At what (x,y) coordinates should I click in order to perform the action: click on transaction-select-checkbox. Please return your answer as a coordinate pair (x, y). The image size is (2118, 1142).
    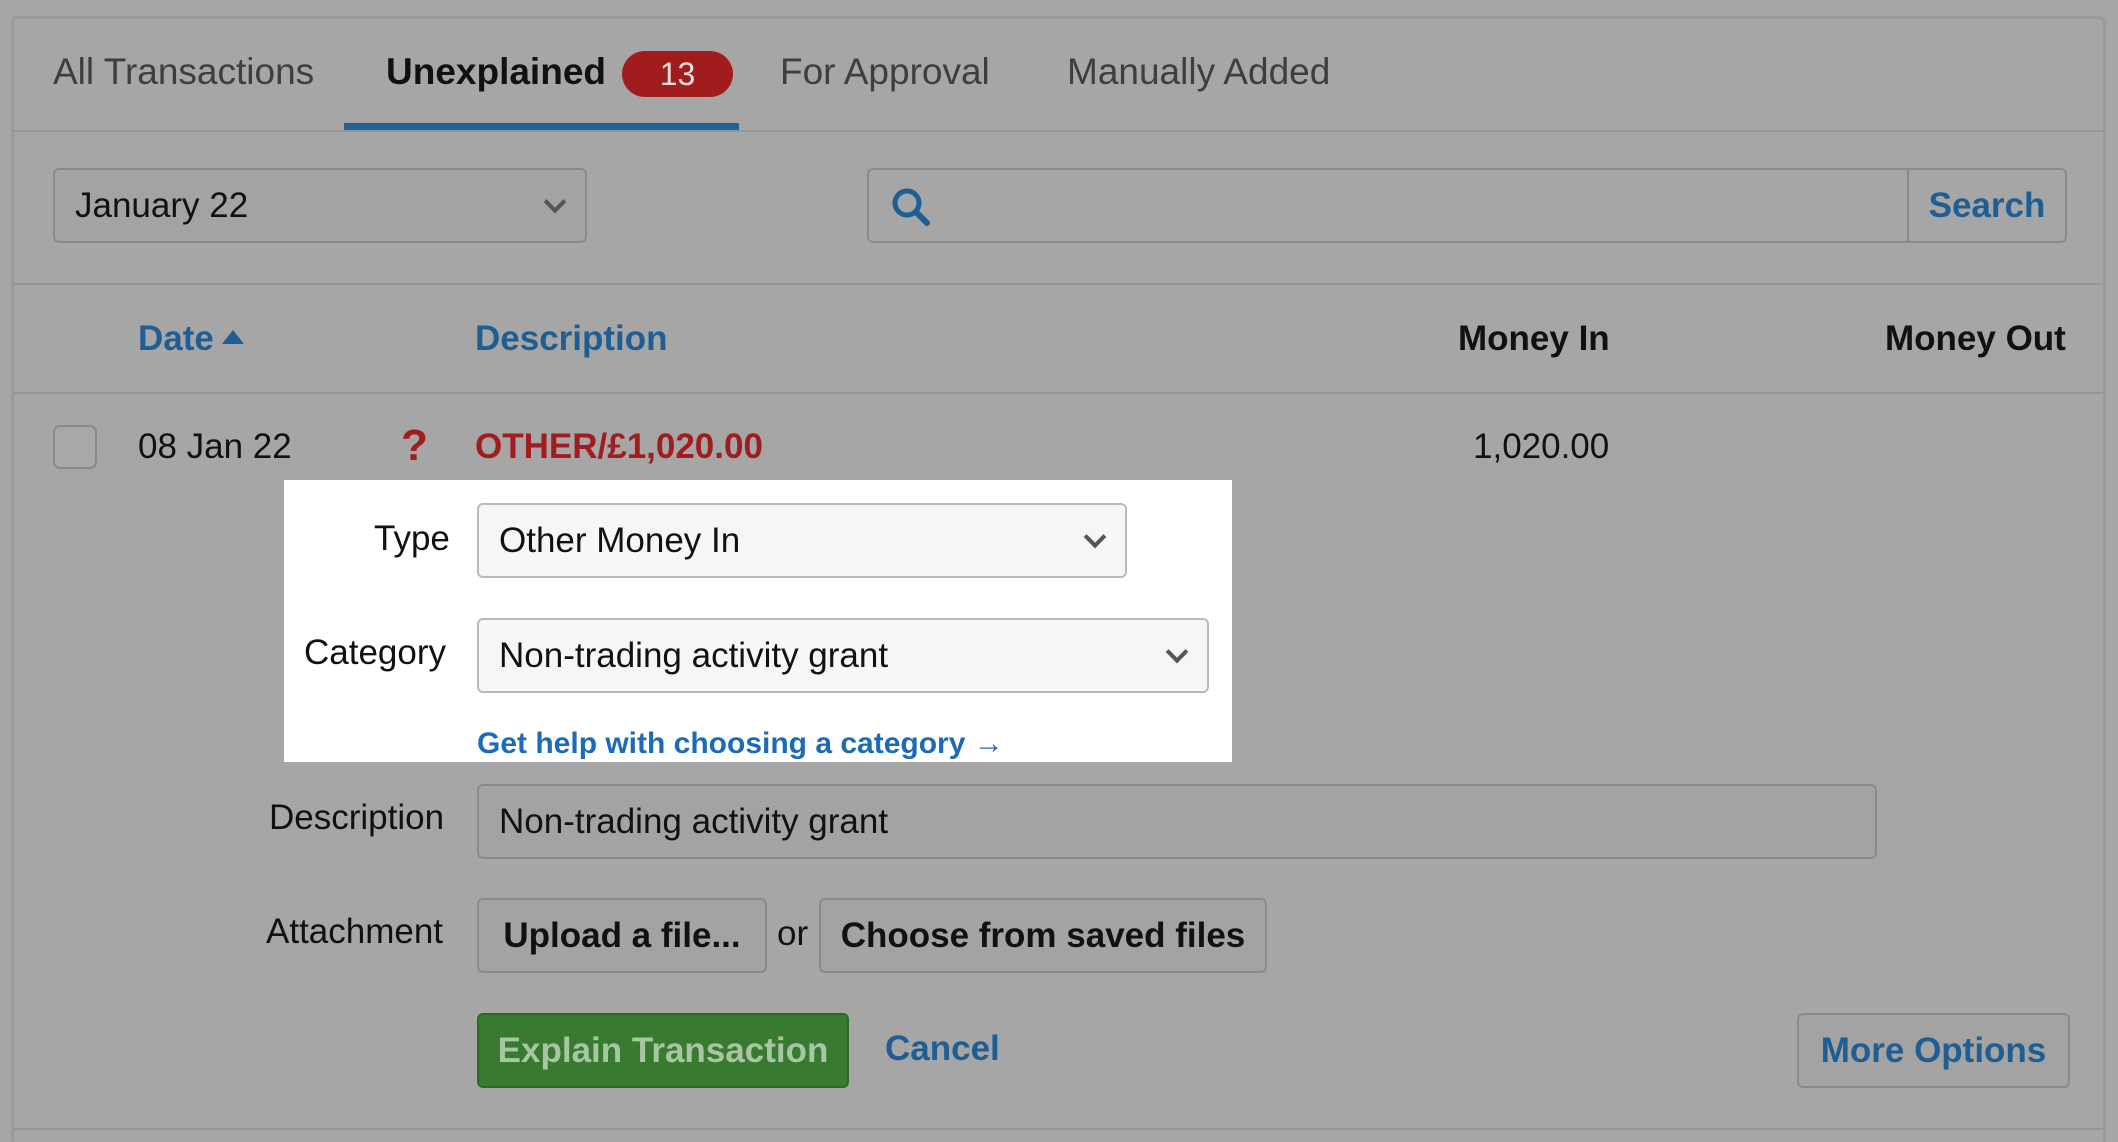
    Looking at the image, I should click on (75, 447).